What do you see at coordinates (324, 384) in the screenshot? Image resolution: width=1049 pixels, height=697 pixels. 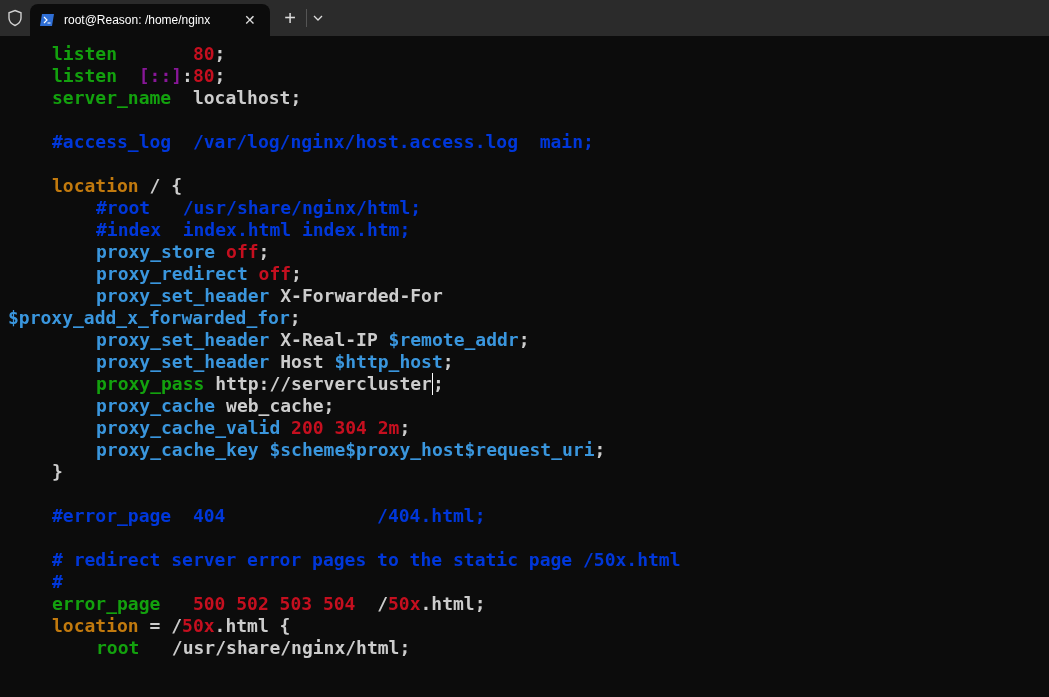 I see `code-text: http://servercluster` at bounding box center [324, 384].